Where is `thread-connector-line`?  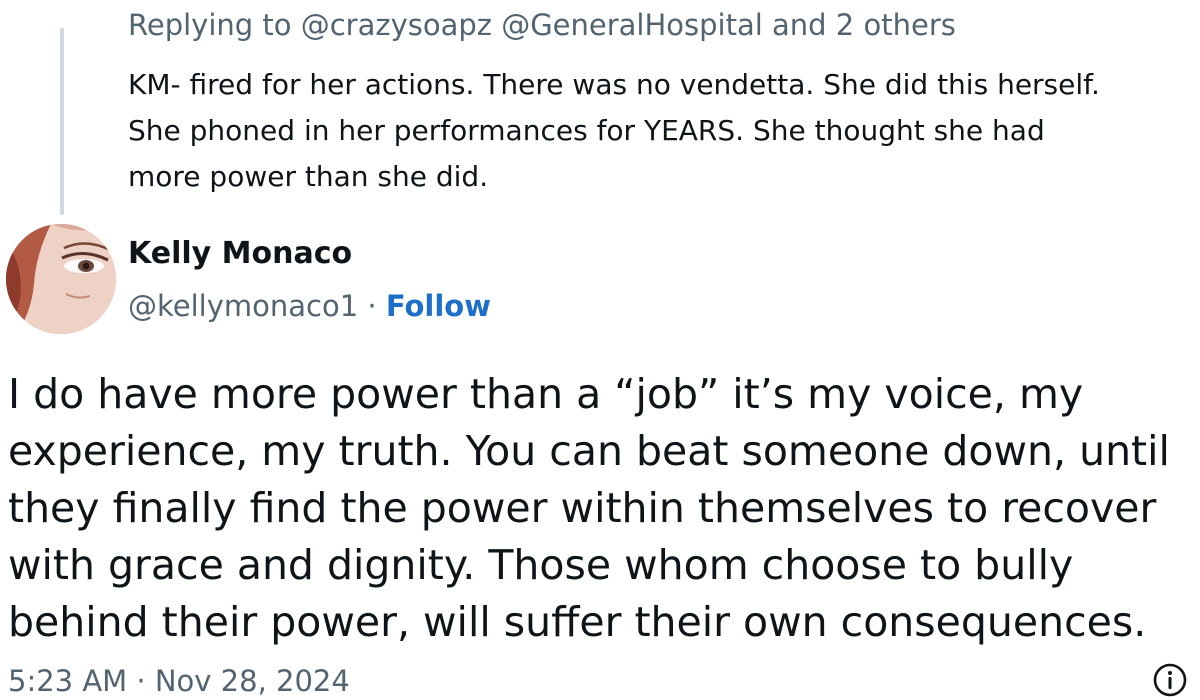
thread-connector-line is located at coordinates (62, 121).